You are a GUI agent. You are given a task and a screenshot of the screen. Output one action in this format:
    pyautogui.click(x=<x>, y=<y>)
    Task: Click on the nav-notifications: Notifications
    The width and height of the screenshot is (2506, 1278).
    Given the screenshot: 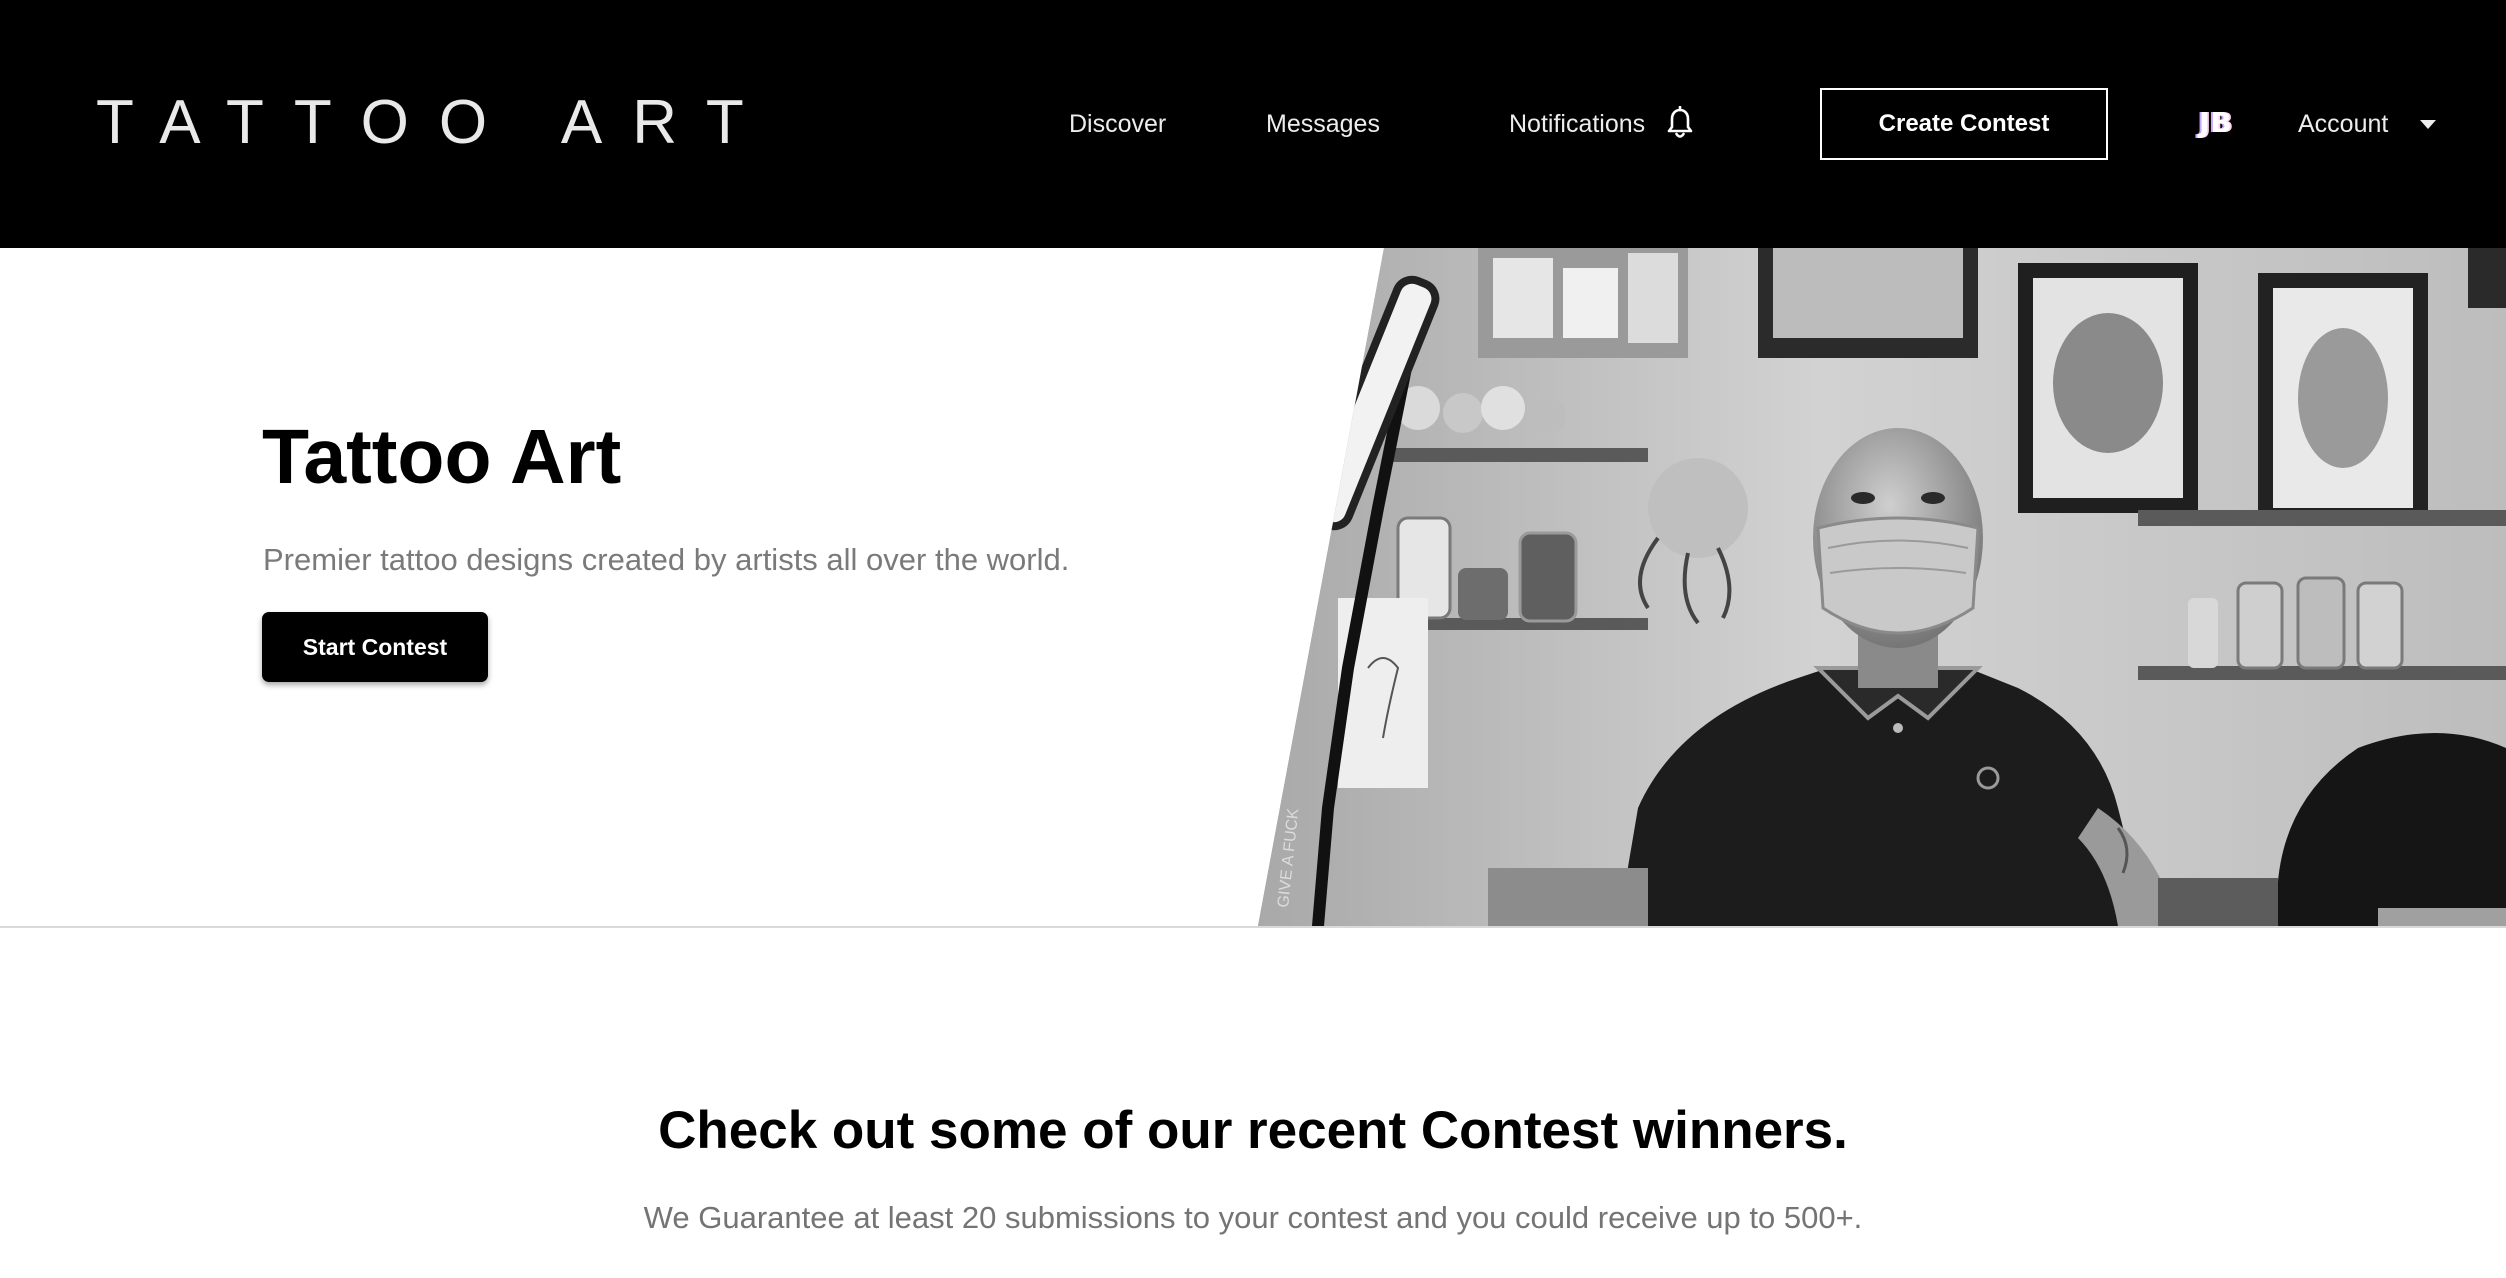 What is the action you would take?
    pyautogui.click(x=1577, y=124)
    